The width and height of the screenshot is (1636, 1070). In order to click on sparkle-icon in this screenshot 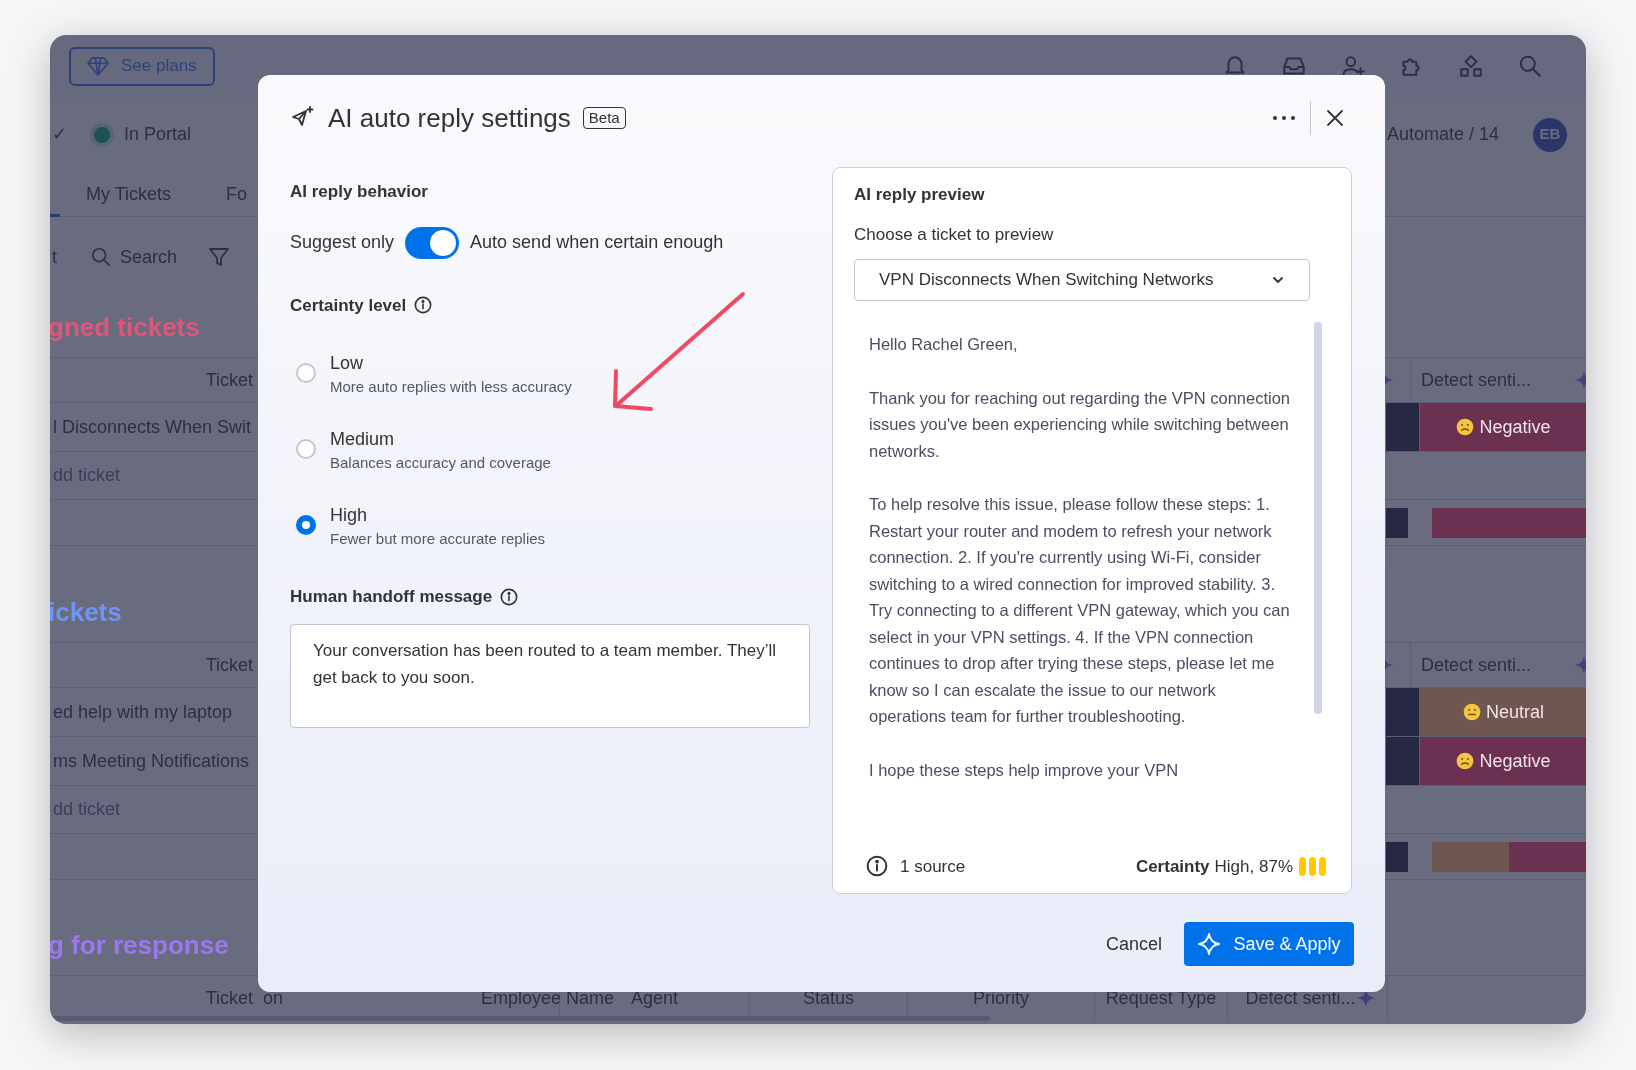, I will do `click(1209, 944)`.